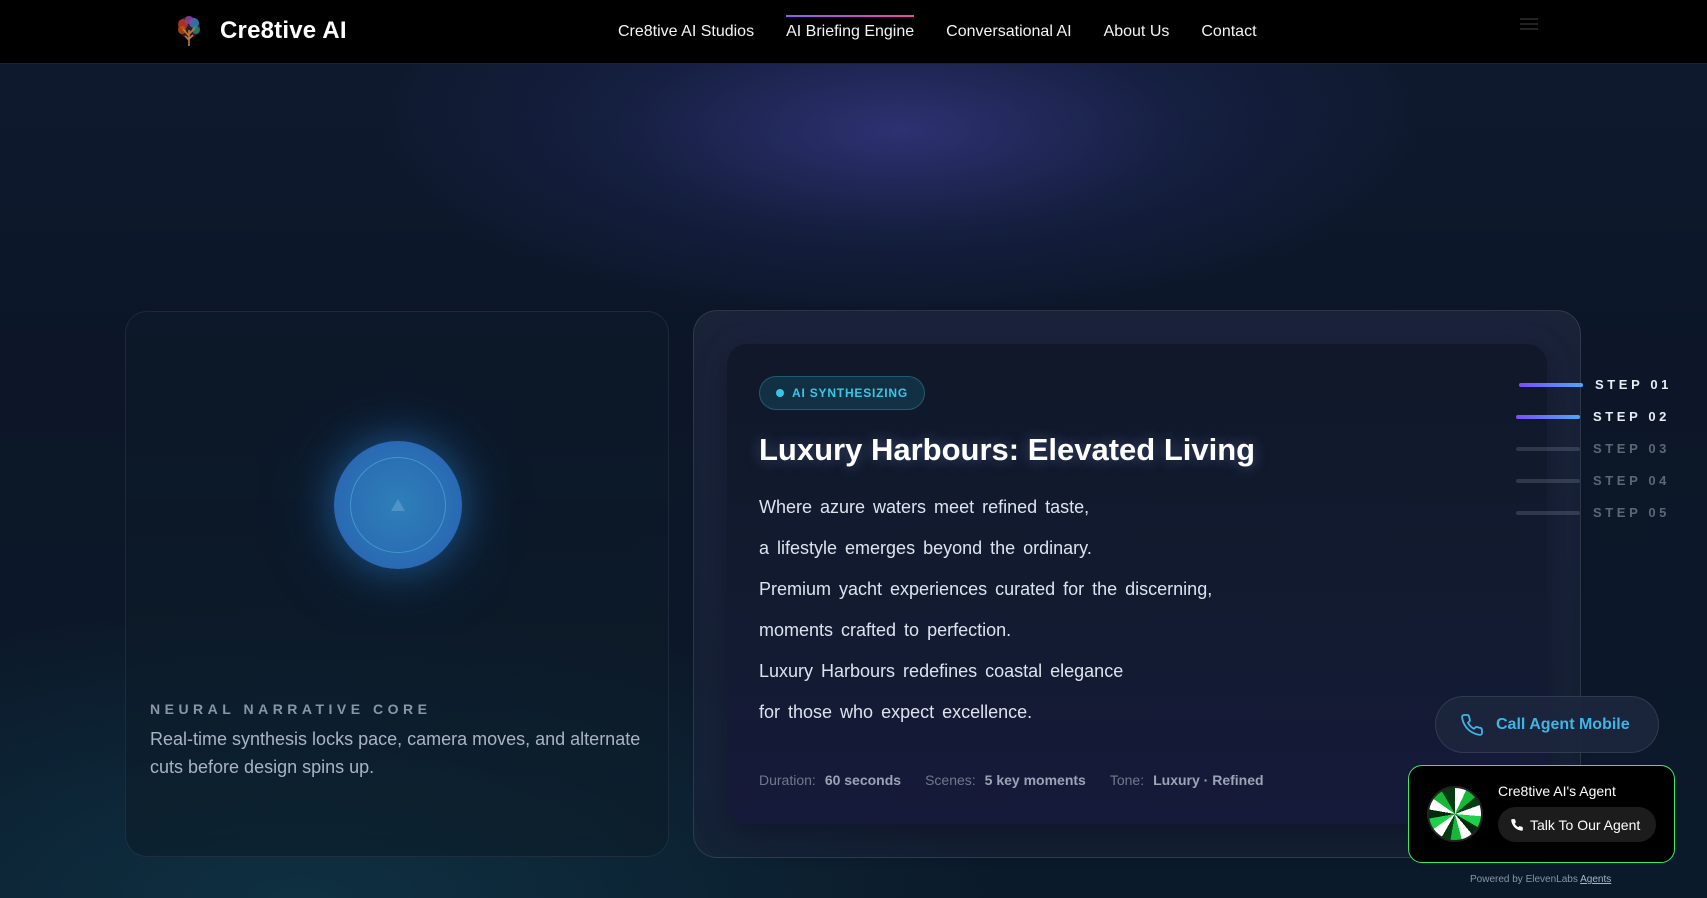  Describe the element at coordinates (1631, 512) in the screenshot. I see `step-label: STEP 05` at that location.